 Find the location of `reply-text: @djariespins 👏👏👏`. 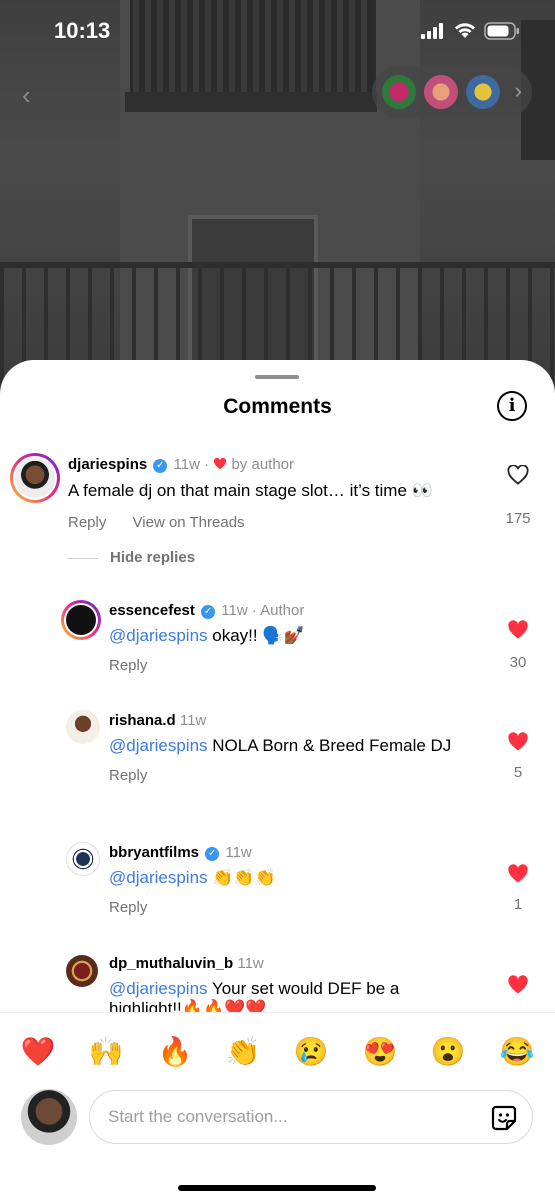

reply-text: @djariespins 👏👏👏 is located at coordinates (192, 878).